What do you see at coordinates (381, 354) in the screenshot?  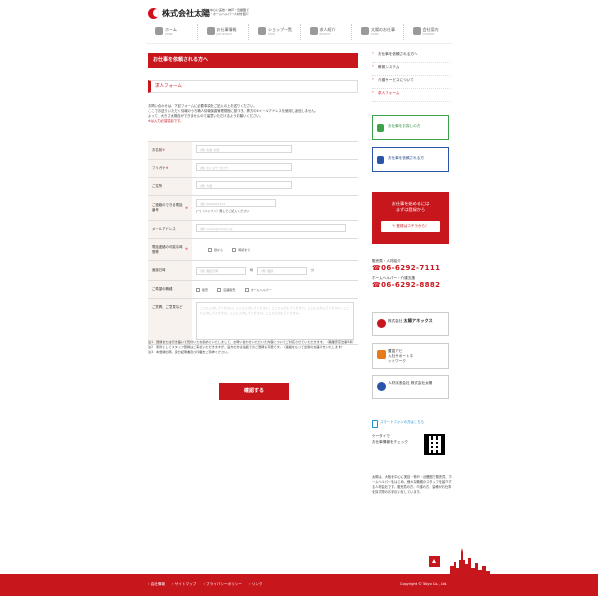 I see `network-logo-icon` at bounding box center [381, 354].